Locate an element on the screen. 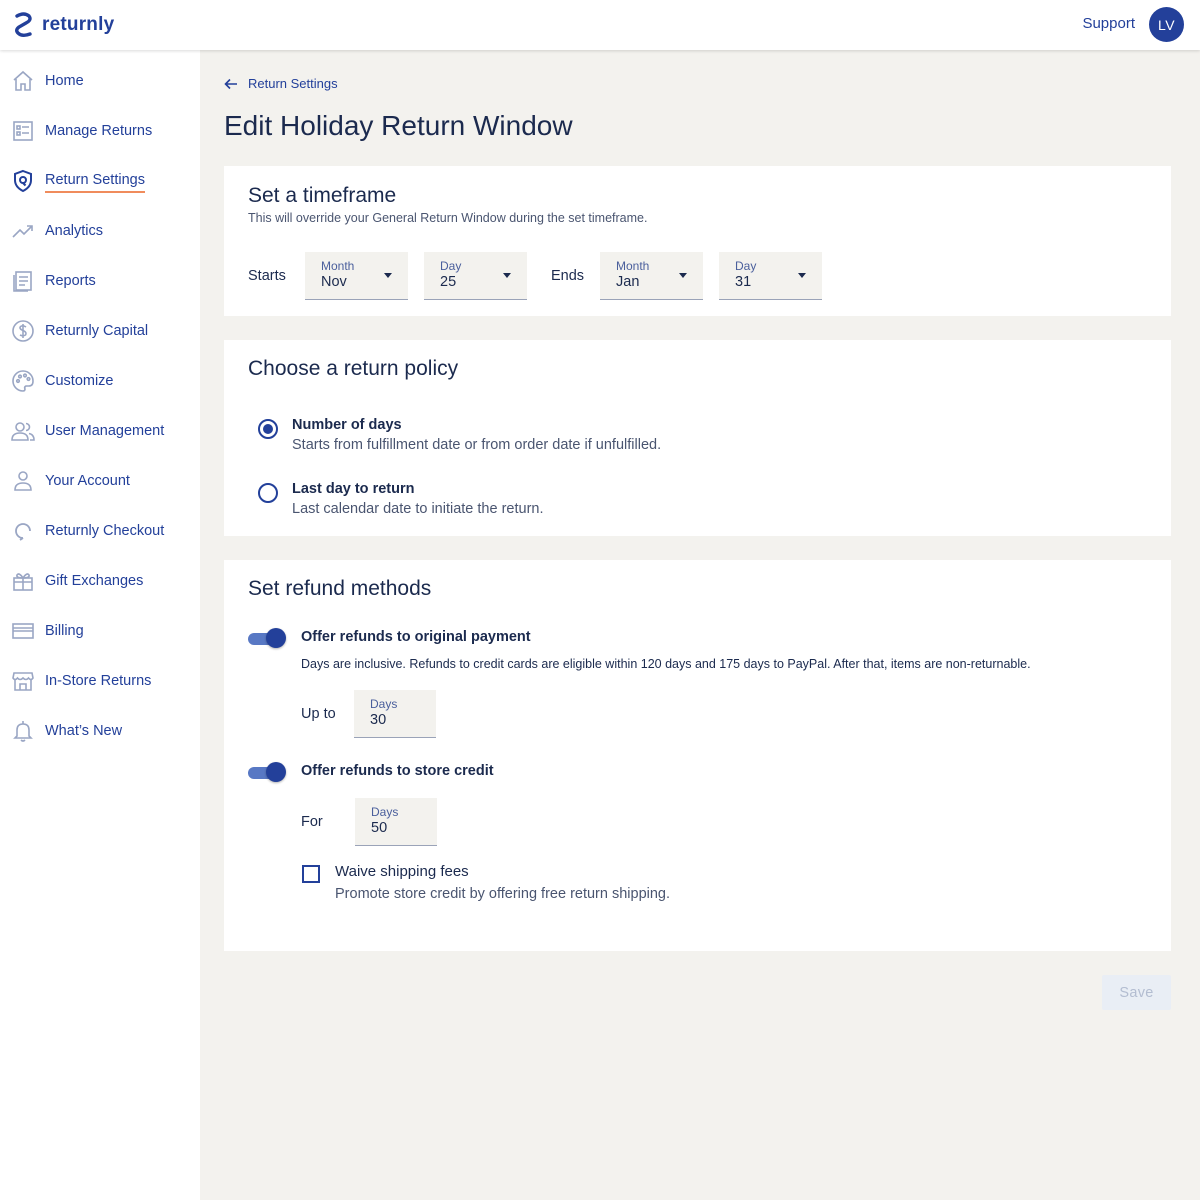  return-policy-title: Choose a return policy is located at coordinates (353, 368).